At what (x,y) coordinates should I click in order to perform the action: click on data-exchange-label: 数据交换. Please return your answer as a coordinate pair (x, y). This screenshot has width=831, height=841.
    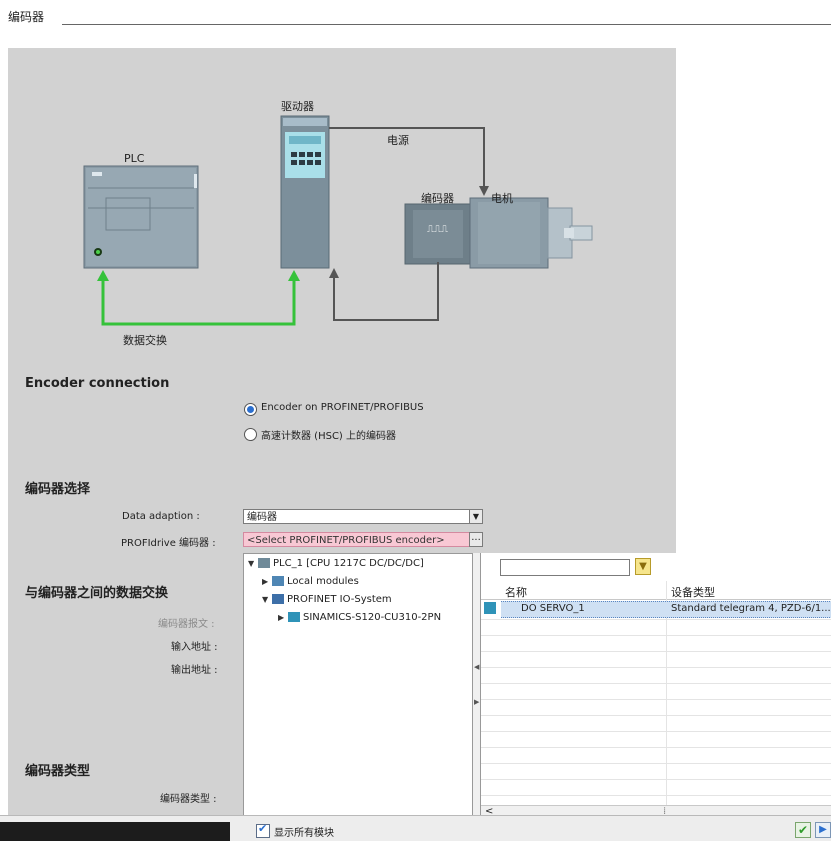
    Looking at the image, I should click on (145, 340).